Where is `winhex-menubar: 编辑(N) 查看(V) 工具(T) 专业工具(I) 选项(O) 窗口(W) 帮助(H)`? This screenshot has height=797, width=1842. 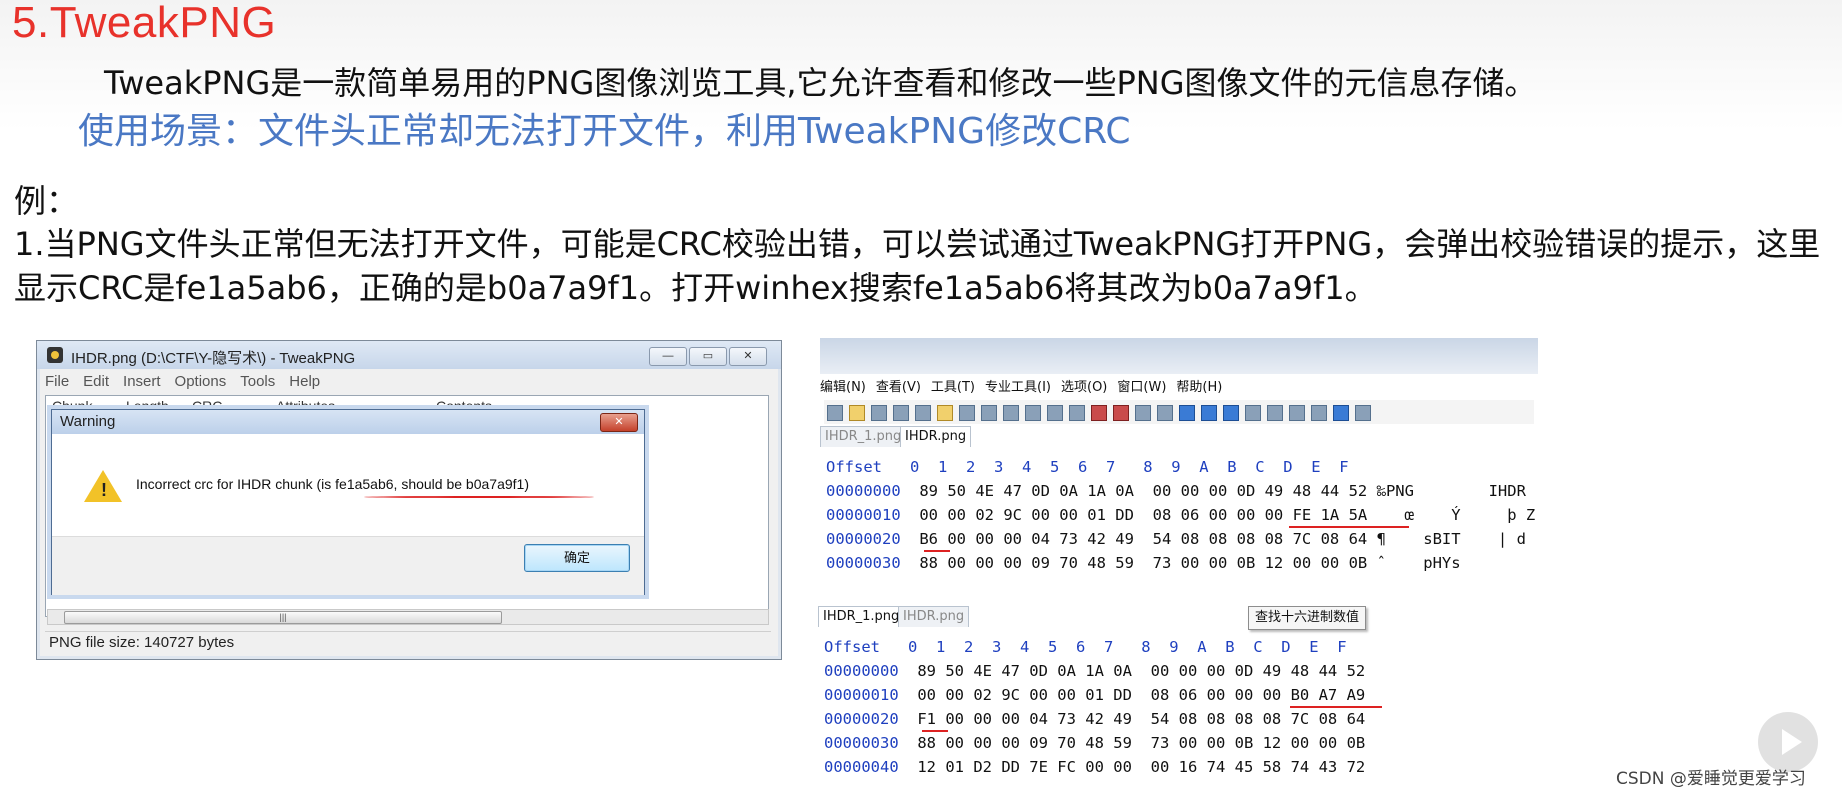
winhex-menubar: 编辑(N) 查看(V) 工具(T) 专业工具(I) 选项(O) 窗口(W) 帮助(H) is located at coordinates (1026, 386).